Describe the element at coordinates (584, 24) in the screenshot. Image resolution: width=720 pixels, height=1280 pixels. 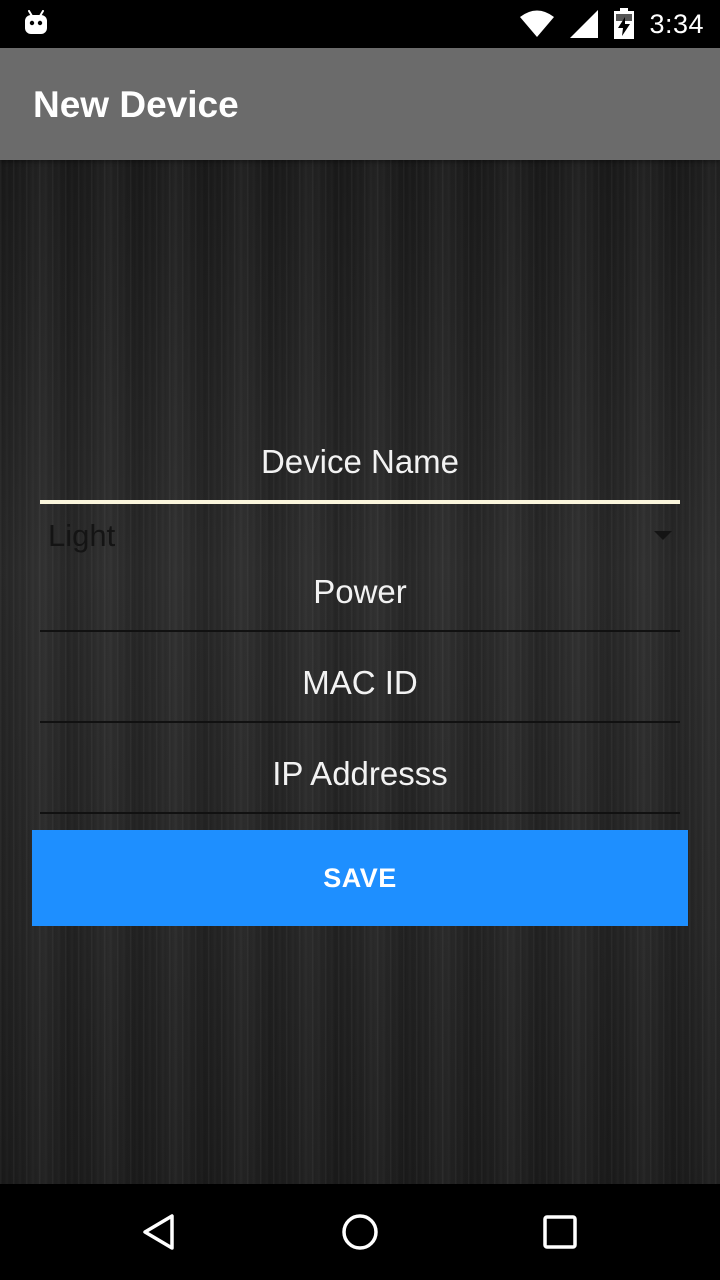
I see `cell-signal-icon` at that location.